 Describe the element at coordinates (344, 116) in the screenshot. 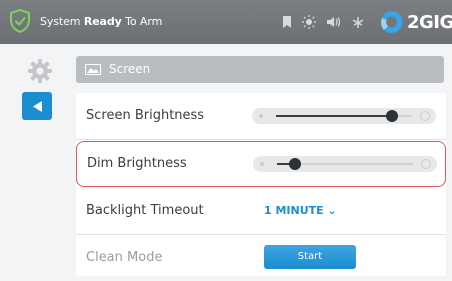

I see `screen-brightness-slider` at that location.